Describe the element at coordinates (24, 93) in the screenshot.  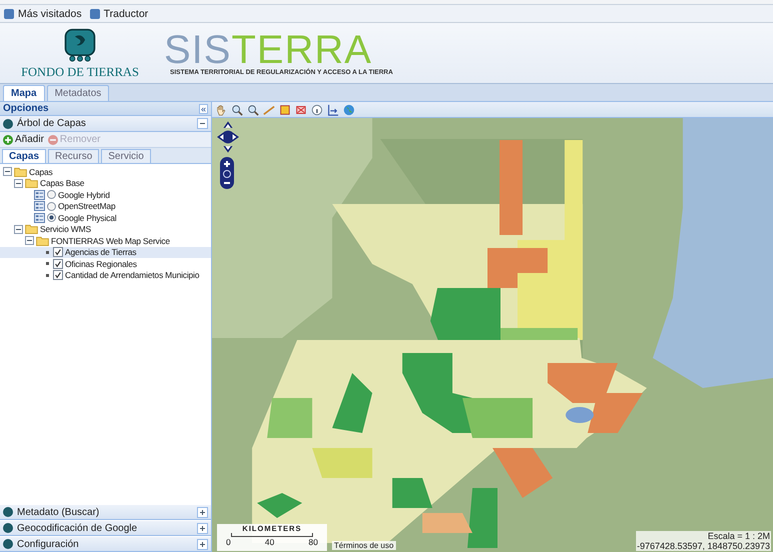
I see `tab: Mapa` at that location.